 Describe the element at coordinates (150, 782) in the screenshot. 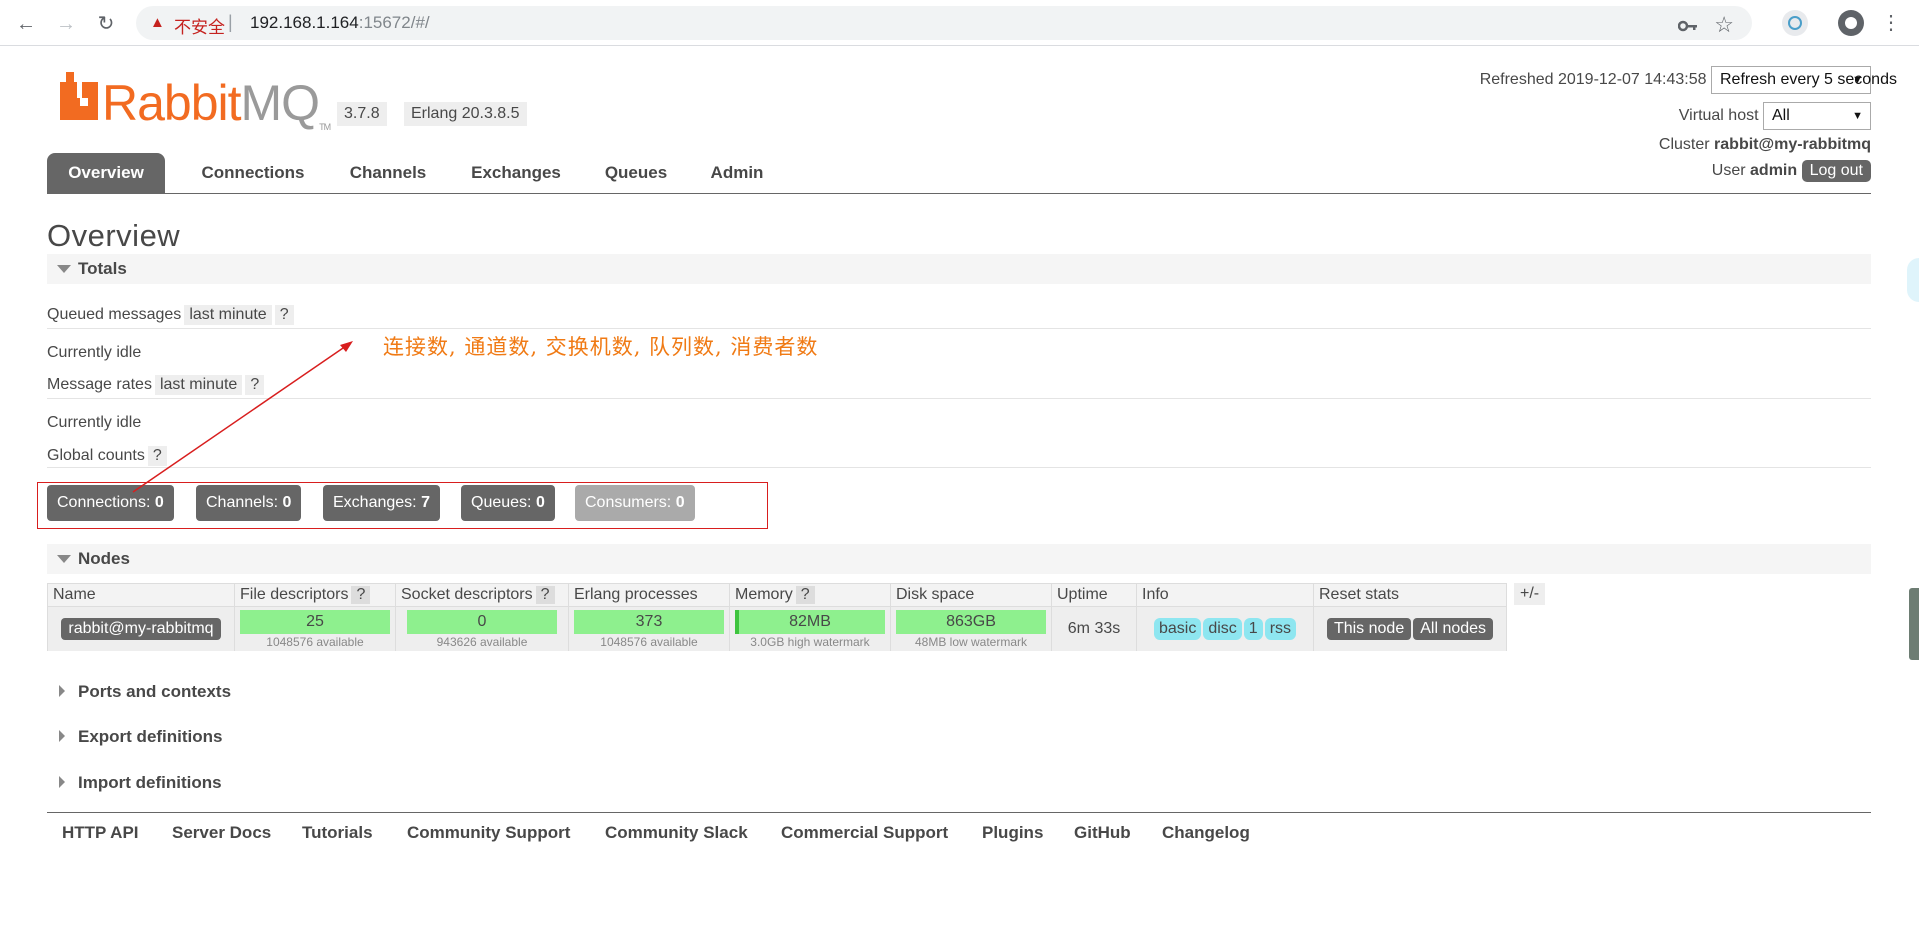

I see `import-definitions-label: Import definitions` at that location.